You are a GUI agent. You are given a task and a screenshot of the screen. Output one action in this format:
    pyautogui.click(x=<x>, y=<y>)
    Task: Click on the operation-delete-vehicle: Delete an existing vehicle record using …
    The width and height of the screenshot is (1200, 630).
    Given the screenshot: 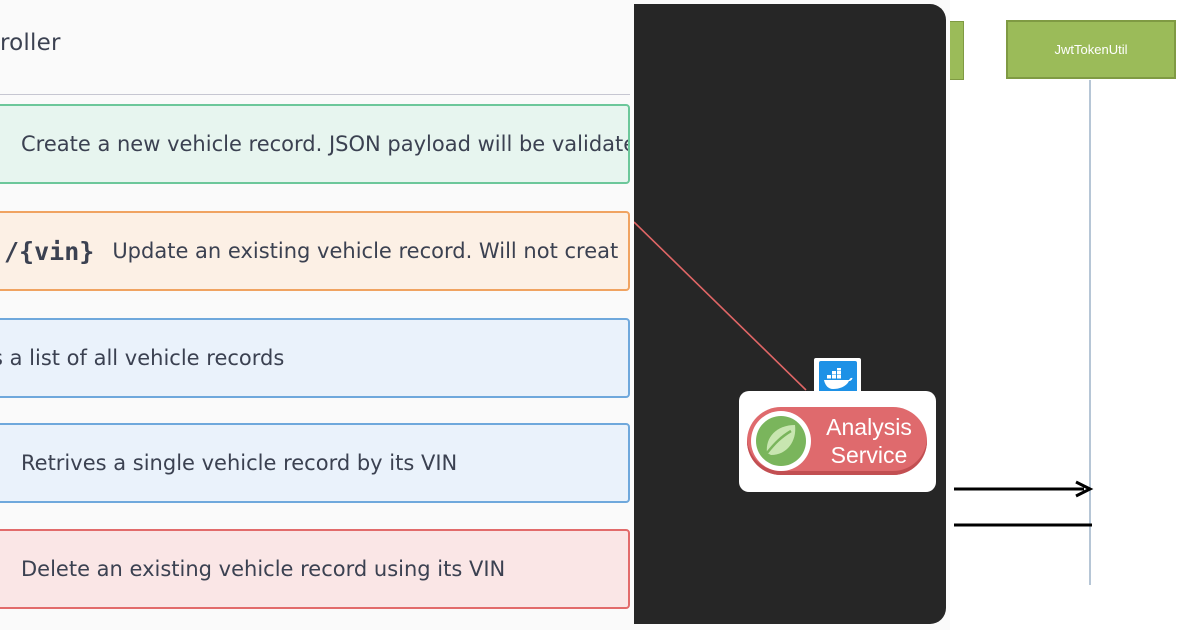 What is the action you would take?
    pyautogui.click(x=315, y=569)
    